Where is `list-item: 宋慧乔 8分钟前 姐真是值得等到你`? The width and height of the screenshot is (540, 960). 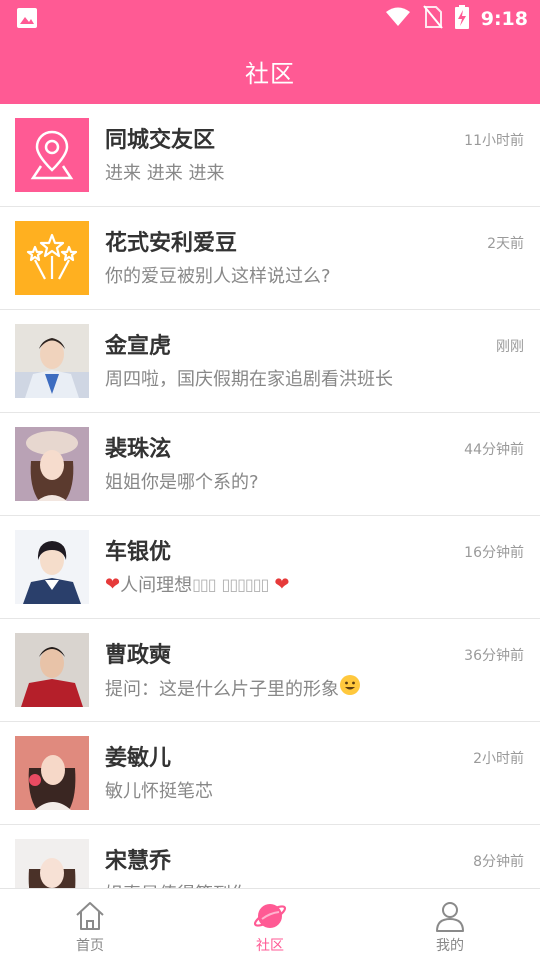
list-item: 宋慧乔 8分钟前 姐真是值得等到你 is located at coordinates (270, 856).